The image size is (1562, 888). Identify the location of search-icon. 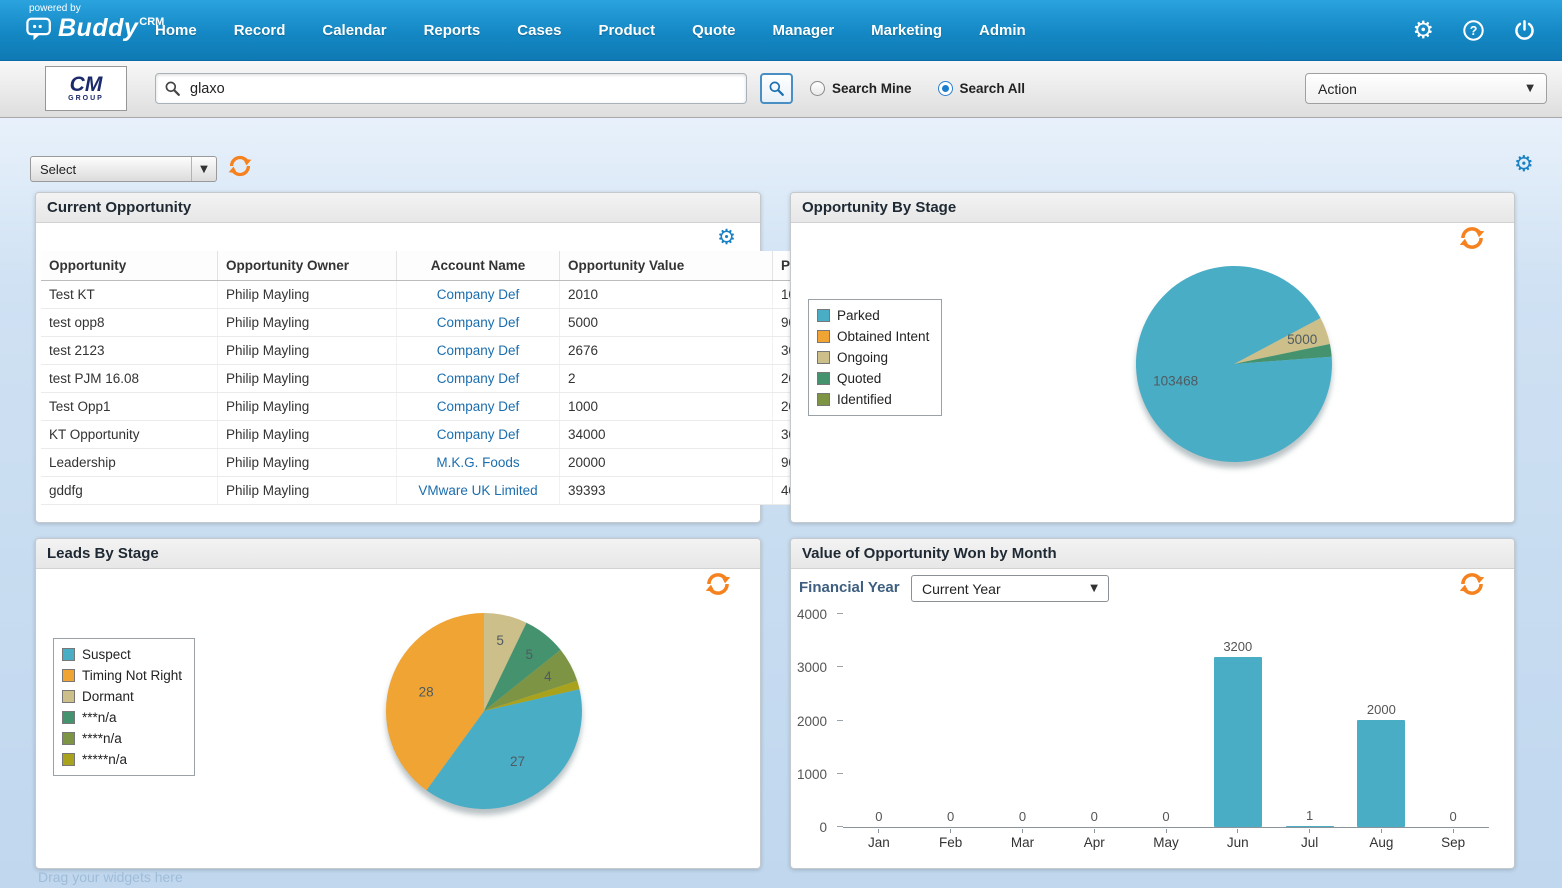
(172, 88).